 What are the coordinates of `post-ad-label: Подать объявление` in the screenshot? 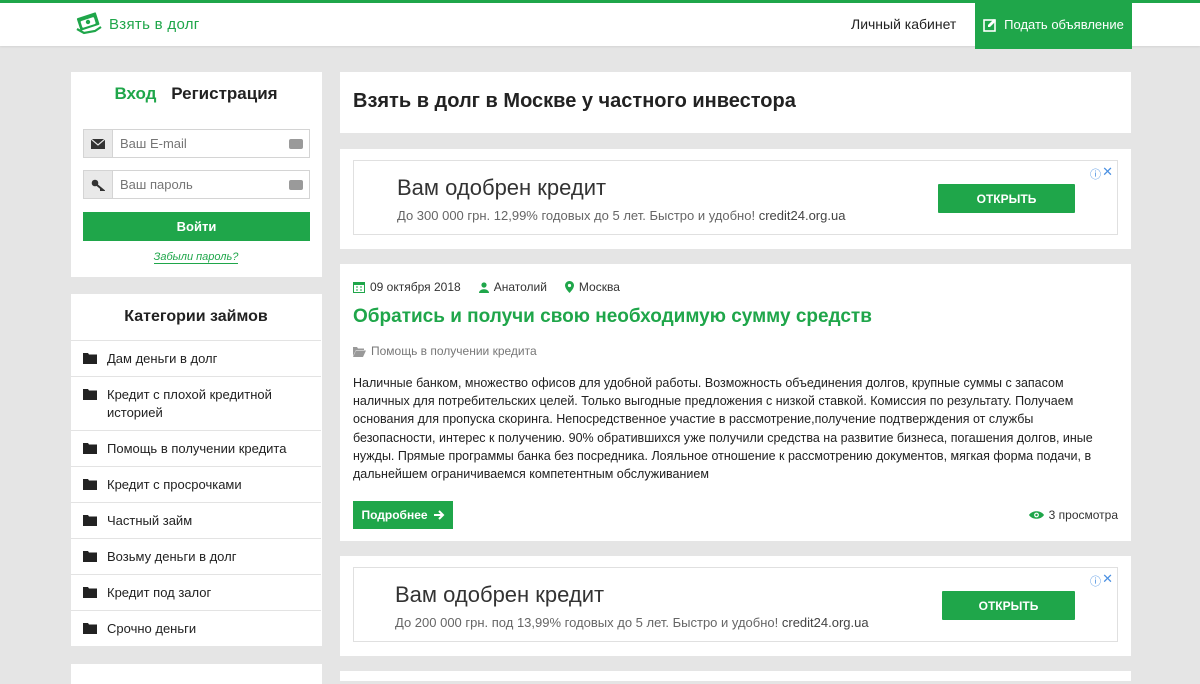 It's located at (1064, 24).